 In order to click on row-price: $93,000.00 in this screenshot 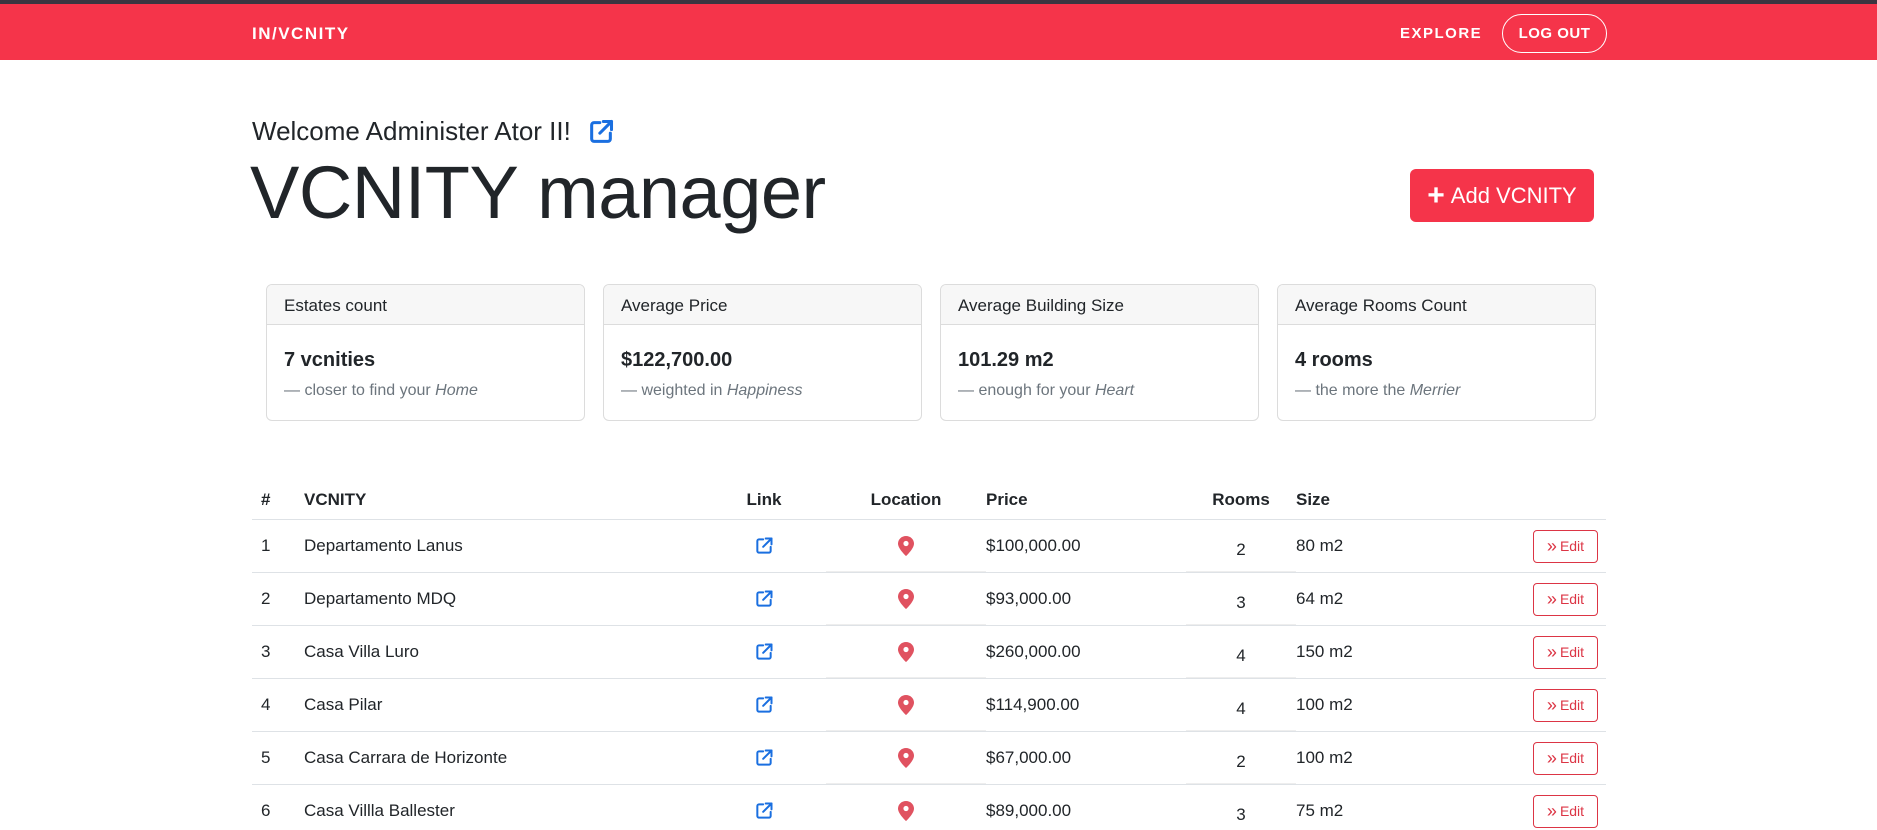, I will do `click(1029, 598)`.